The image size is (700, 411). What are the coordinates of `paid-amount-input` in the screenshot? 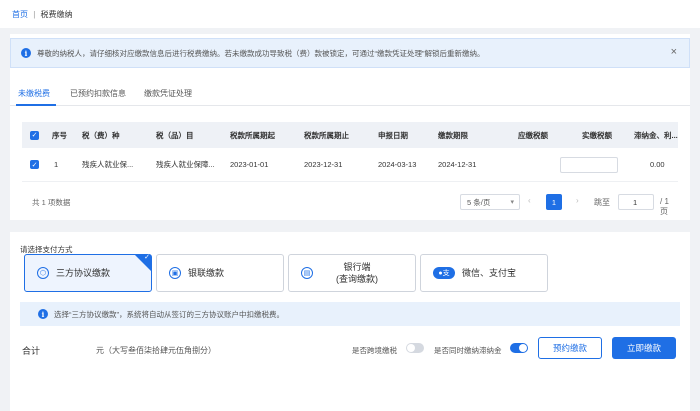 It's located at (589, 164).